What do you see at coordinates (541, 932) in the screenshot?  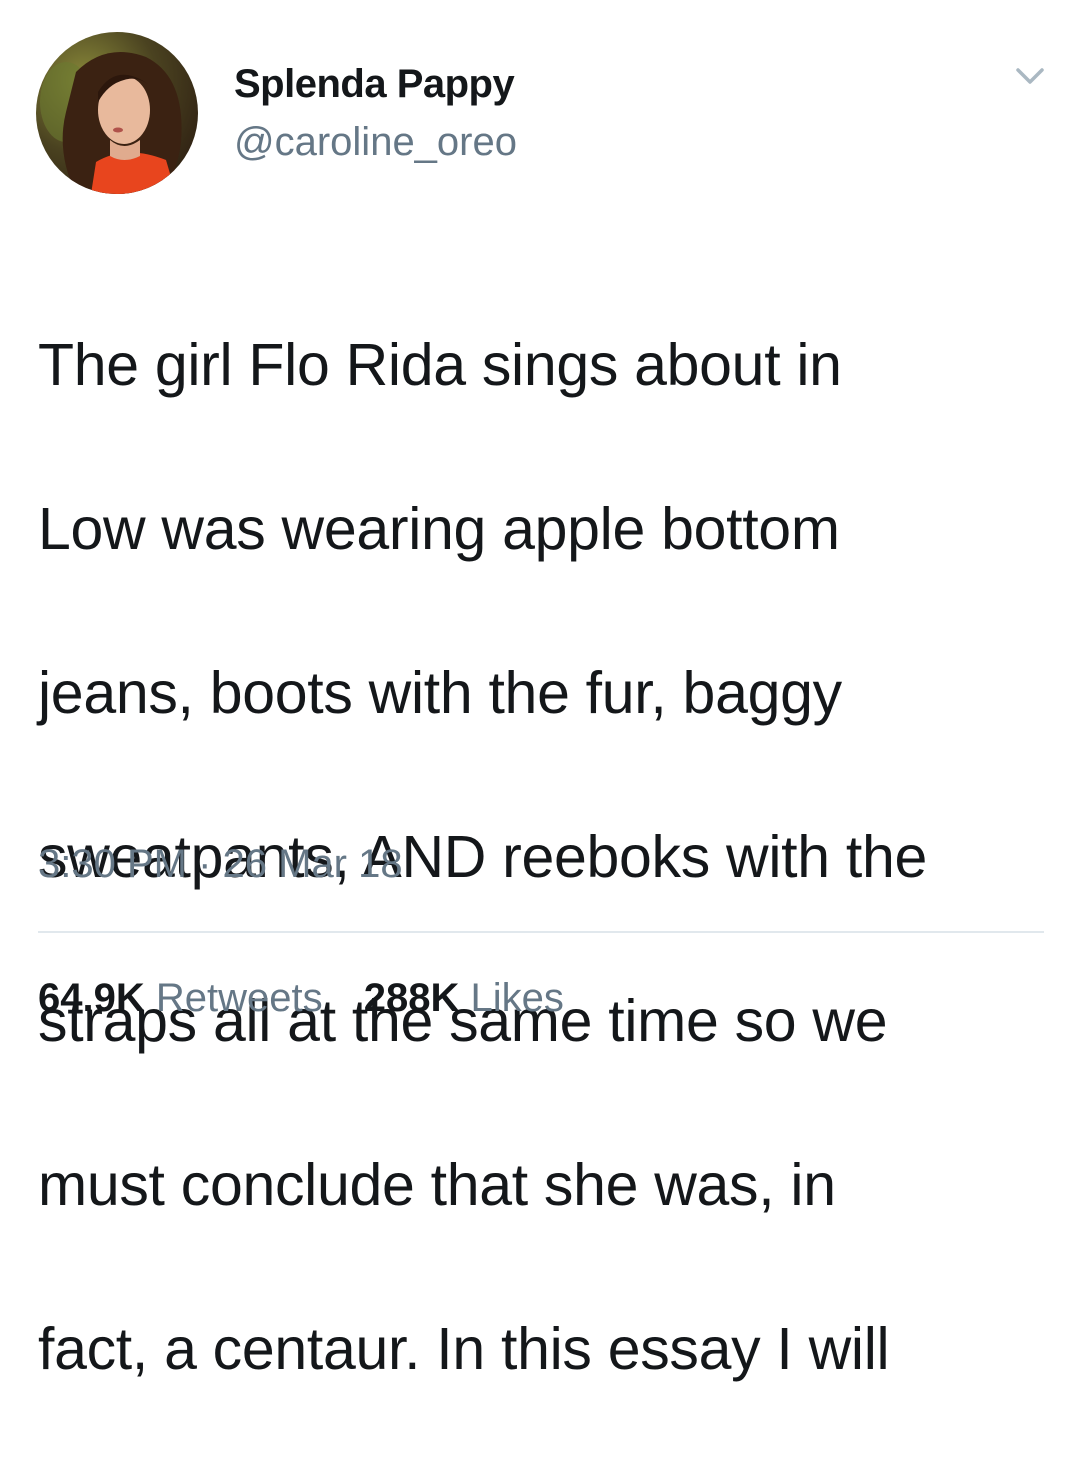 I see `divider` at bounding box center [541, 932].